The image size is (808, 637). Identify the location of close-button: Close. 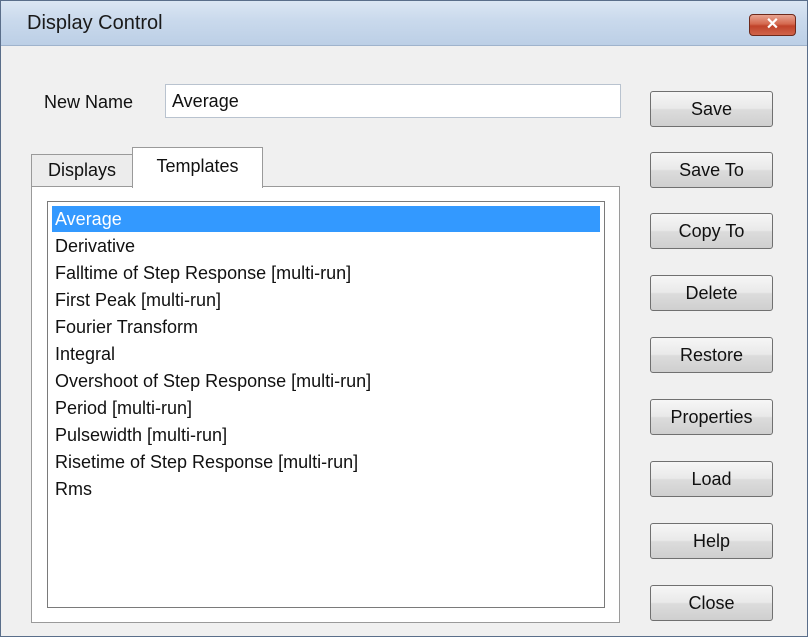
(711, 603).